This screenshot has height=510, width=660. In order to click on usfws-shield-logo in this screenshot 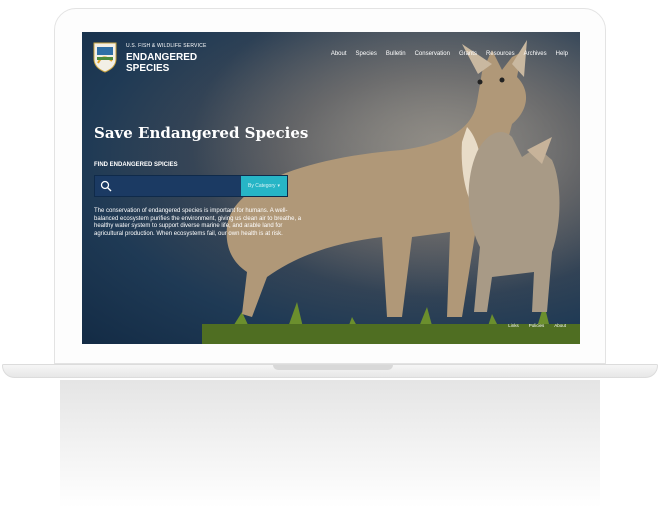, I will do `click(105, 57)`.